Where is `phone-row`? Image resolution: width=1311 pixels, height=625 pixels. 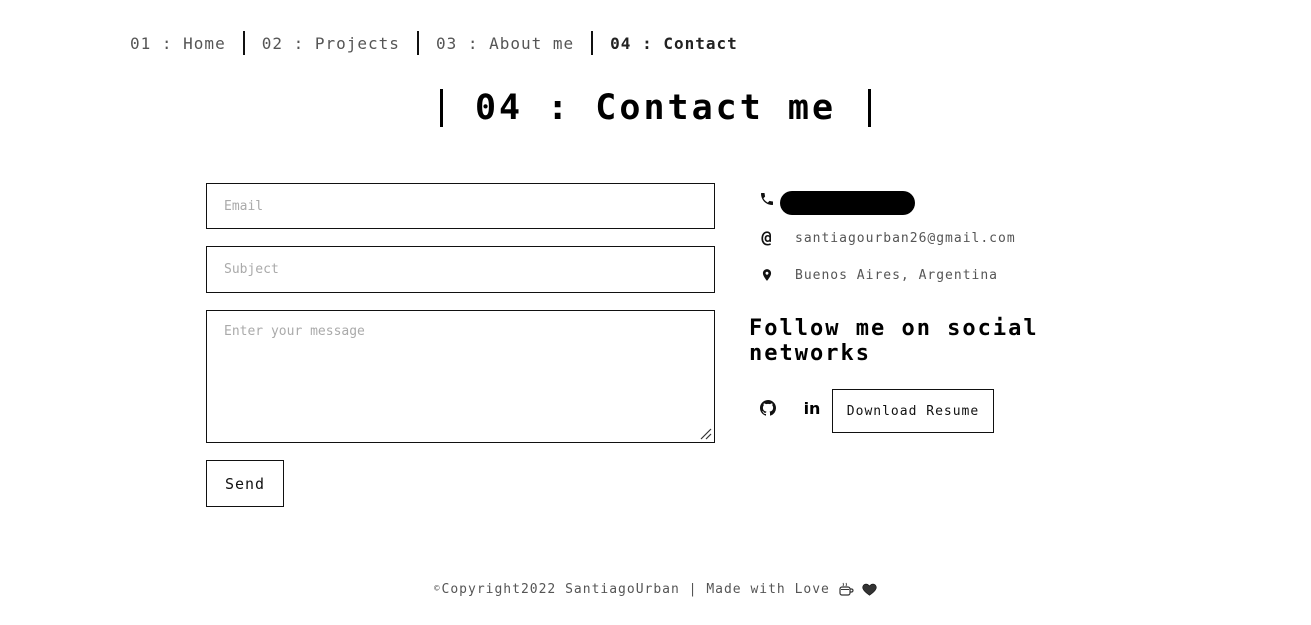
phone-row is located at coordinates (767, 199).